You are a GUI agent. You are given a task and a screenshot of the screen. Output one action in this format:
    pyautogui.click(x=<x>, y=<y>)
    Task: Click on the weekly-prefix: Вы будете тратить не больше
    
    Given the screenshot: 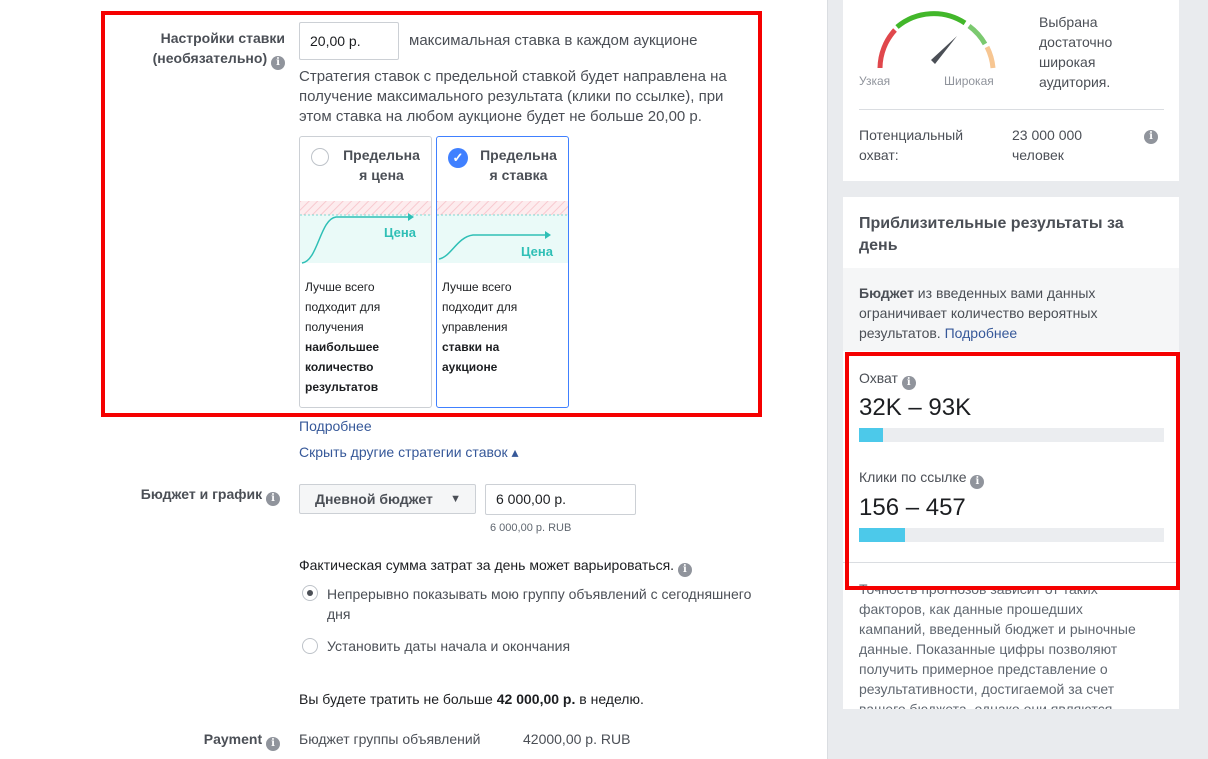 What is the action you would take?
    pyautogui.click(x=396, y=699)
    